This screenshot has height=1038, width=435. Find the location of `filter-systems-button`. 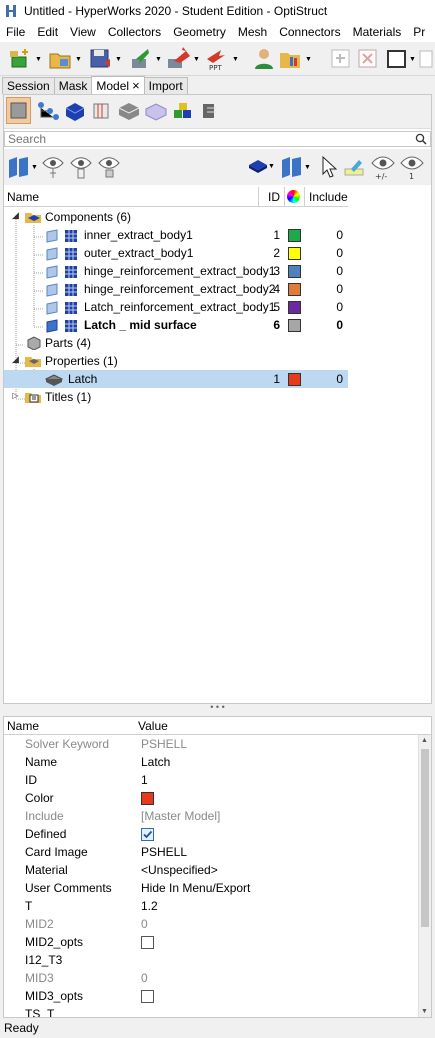

filter-systems-button is located at coordinates (210, 111).